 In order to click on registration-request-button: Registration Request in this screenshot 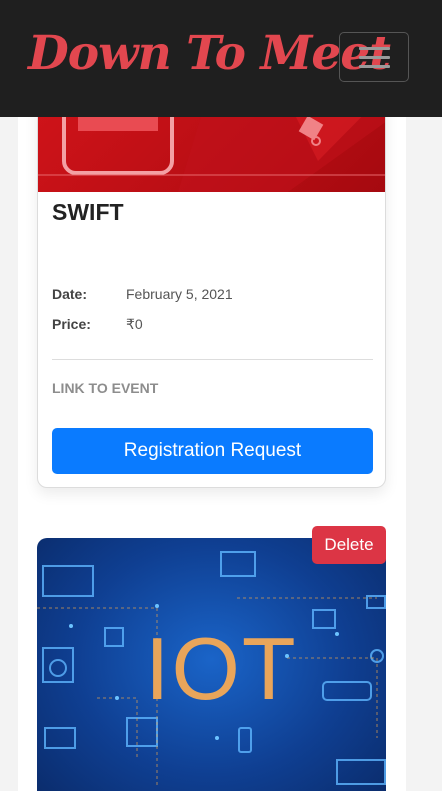, I will do `click(212, 451)`.